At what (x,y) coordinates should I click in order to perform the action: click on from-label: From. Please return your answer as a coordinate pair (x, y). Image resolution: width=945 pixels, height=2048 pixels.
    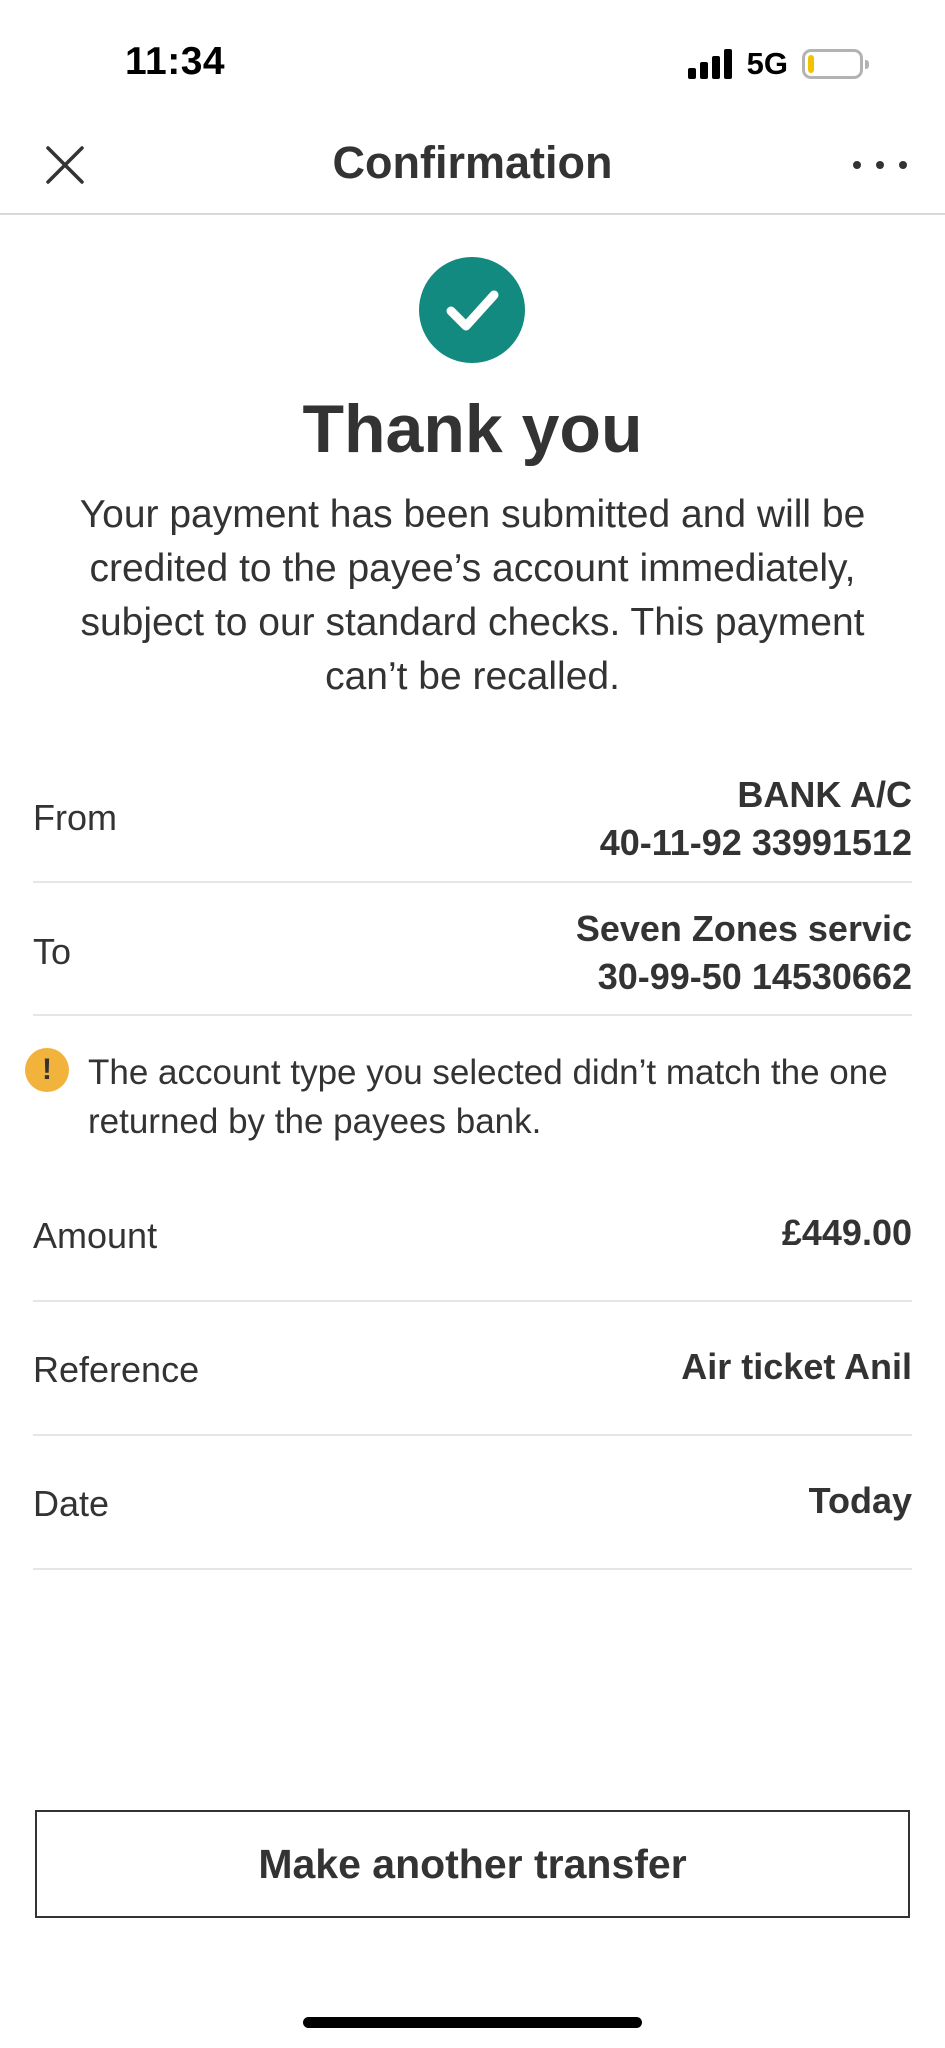
    Looking at the image, I should click on (75, 817).